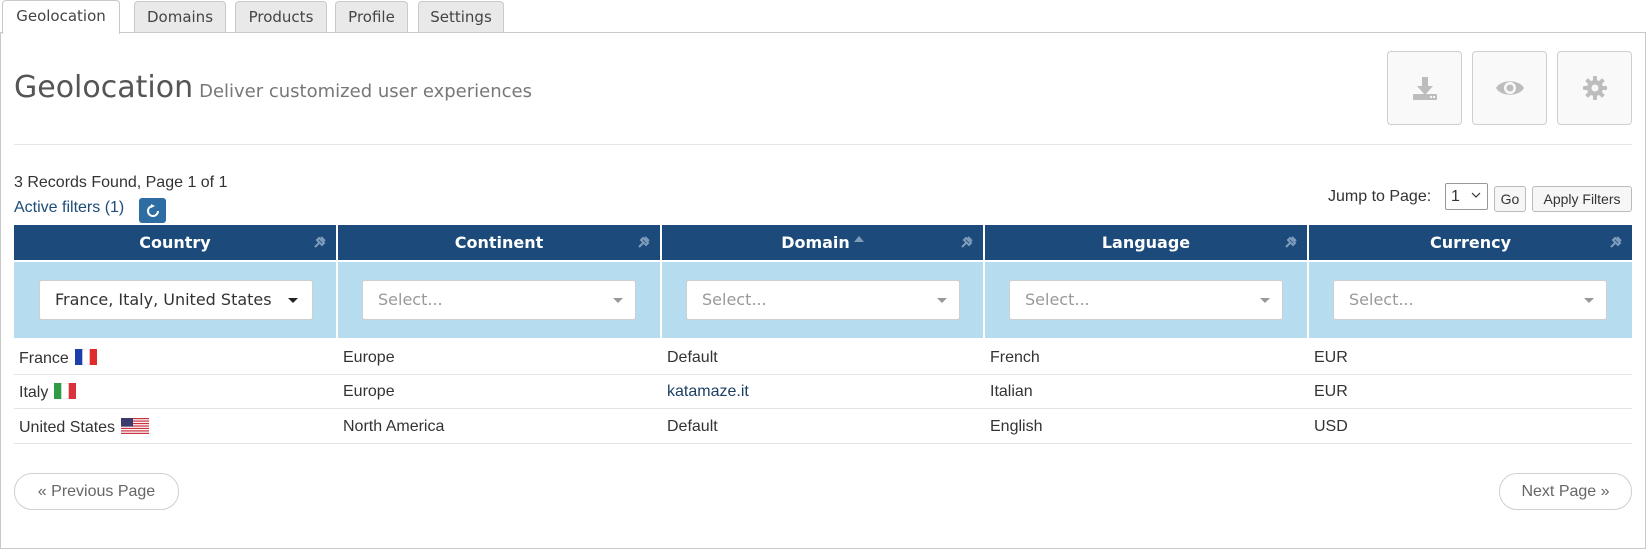 The width and height of the screenshot is (1646, 549). I want to click on country-name: Italy, so click(34, 392).